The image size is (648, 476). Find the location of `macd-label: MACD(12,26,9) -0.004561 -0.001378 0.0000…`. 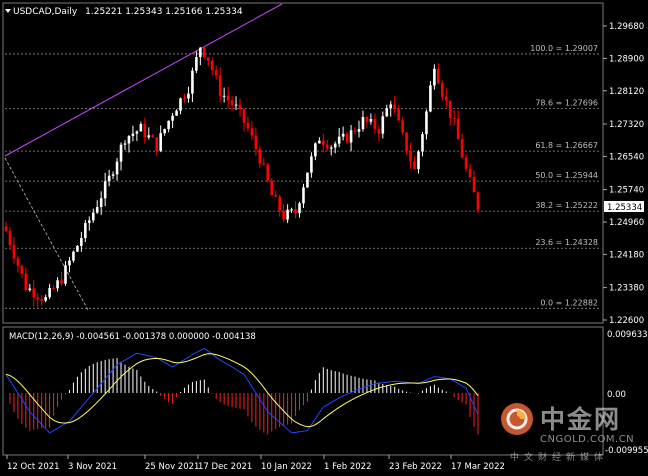

macd-label: MACD(12,26,9) -0.004561 -0.001378 0.0000… is located at coordinates (132, 337).